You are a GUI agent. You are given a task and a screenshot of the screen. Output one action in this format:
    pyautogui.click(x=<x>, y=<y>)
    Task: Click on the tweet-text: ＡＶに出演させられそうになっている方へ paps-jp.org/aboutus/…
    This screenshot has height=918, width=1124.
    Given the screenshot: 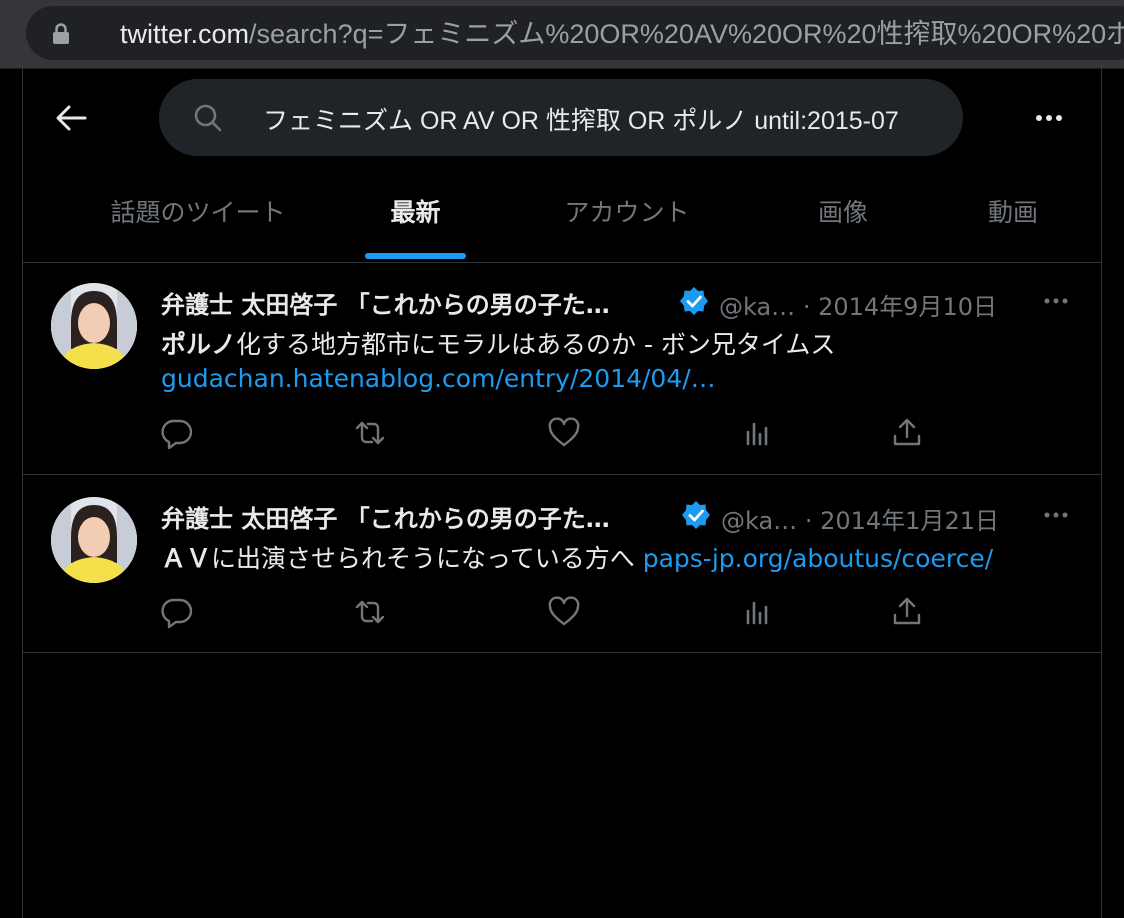 What is the action you would take?
    pyautogui.click(x=577, y=557)
    